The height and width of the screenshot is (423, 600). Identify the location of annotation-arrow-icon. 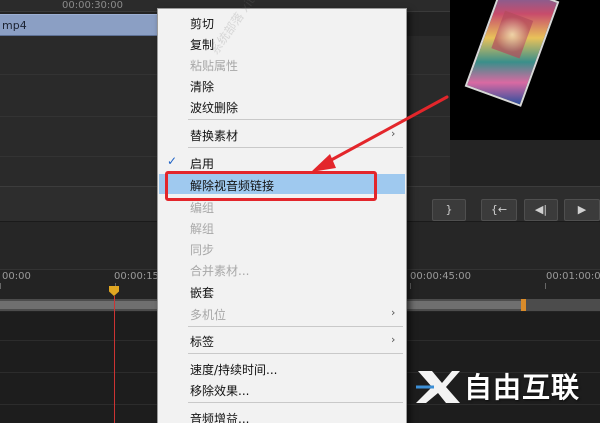
(380, 133).